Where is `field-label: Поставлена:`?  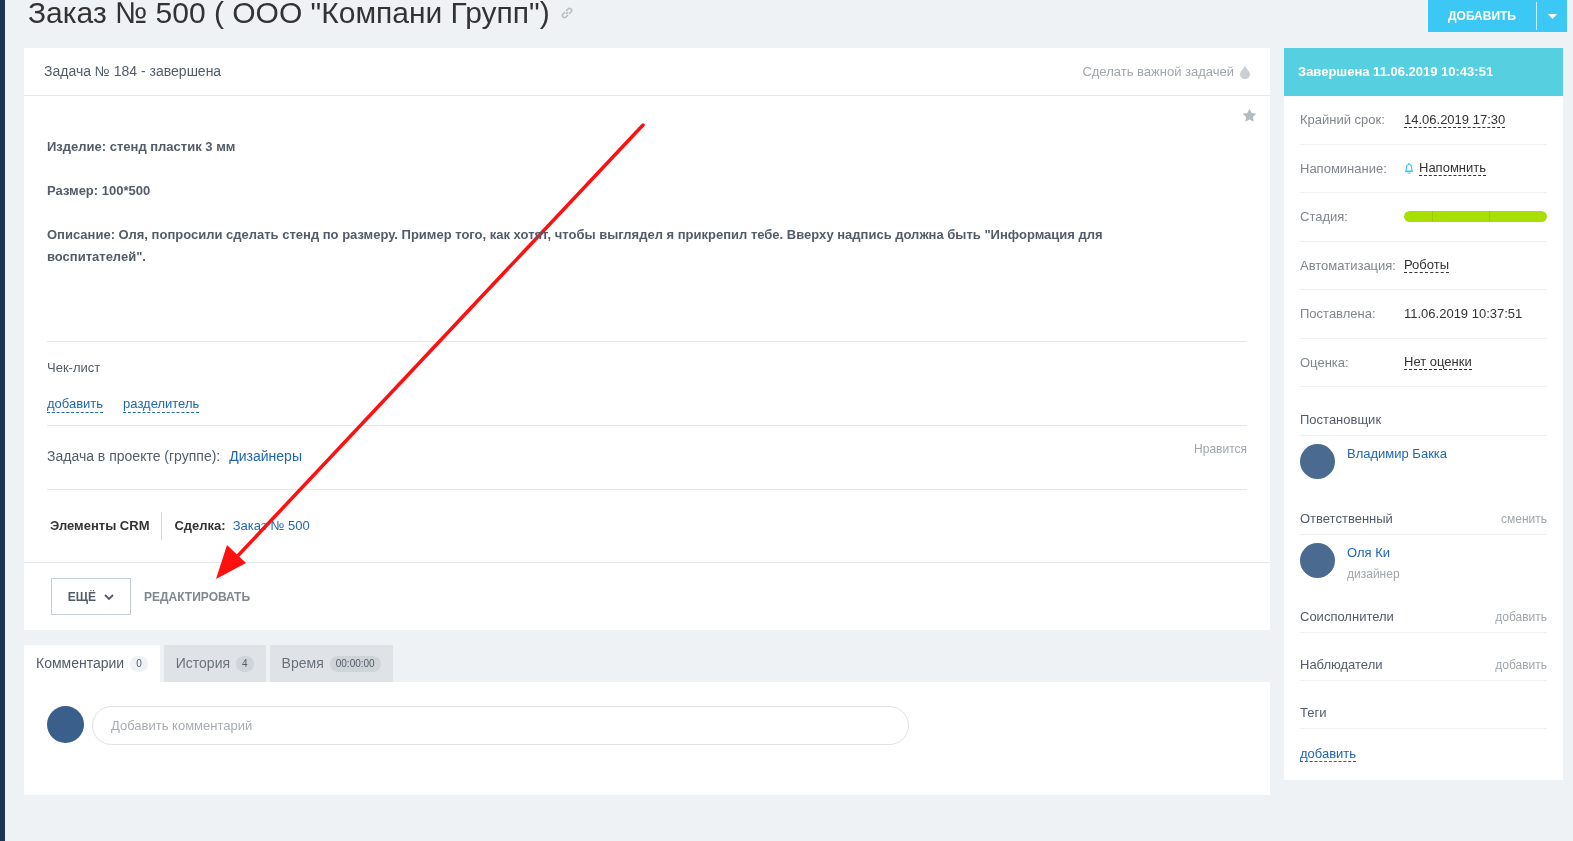
field-label: Поставлена: is located at coordinates (1338, 314).